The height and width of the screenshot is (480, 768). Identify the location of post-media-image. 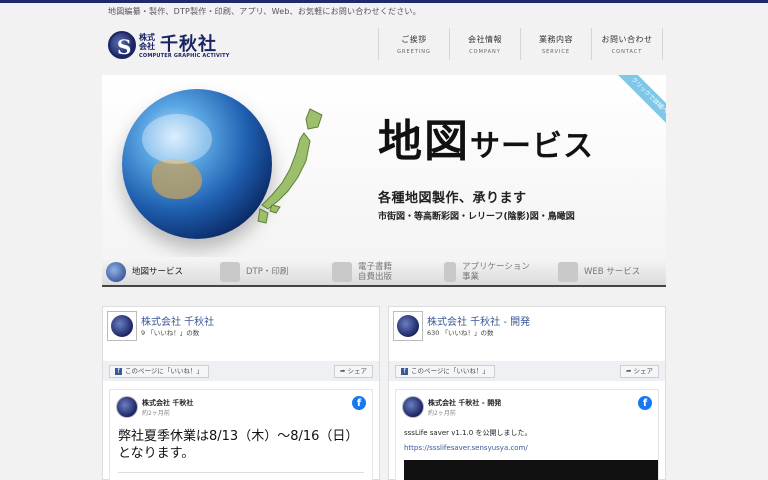
(531, 470).